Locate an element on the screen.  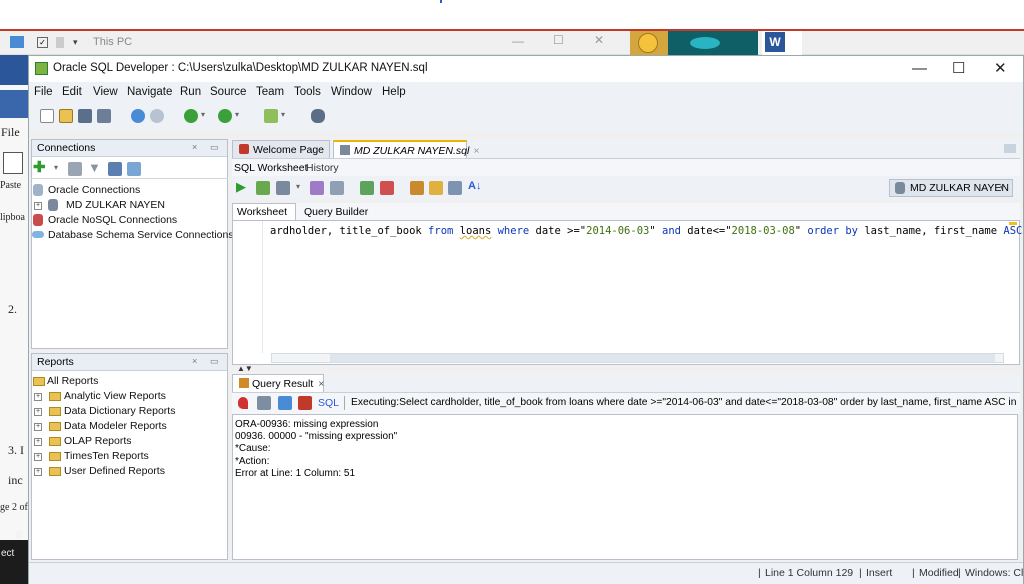
undo-icon is located at coordinates (138, 116).